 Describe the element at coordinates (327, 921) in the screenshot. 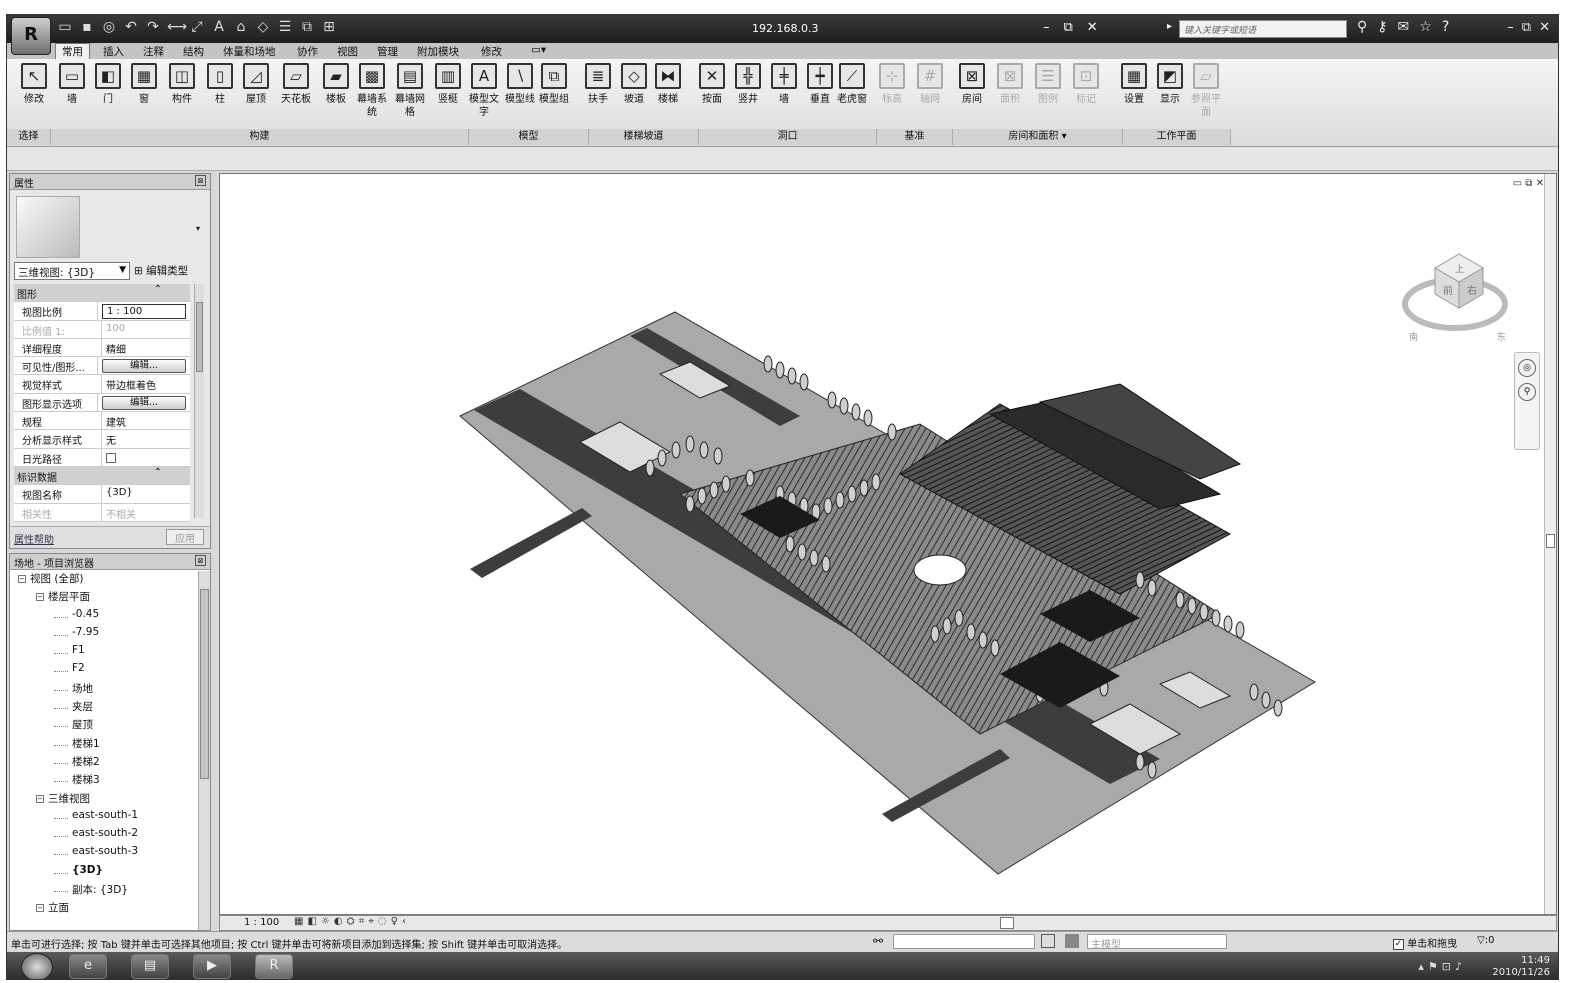

I see `sun-path-icon: ☼` at that location.